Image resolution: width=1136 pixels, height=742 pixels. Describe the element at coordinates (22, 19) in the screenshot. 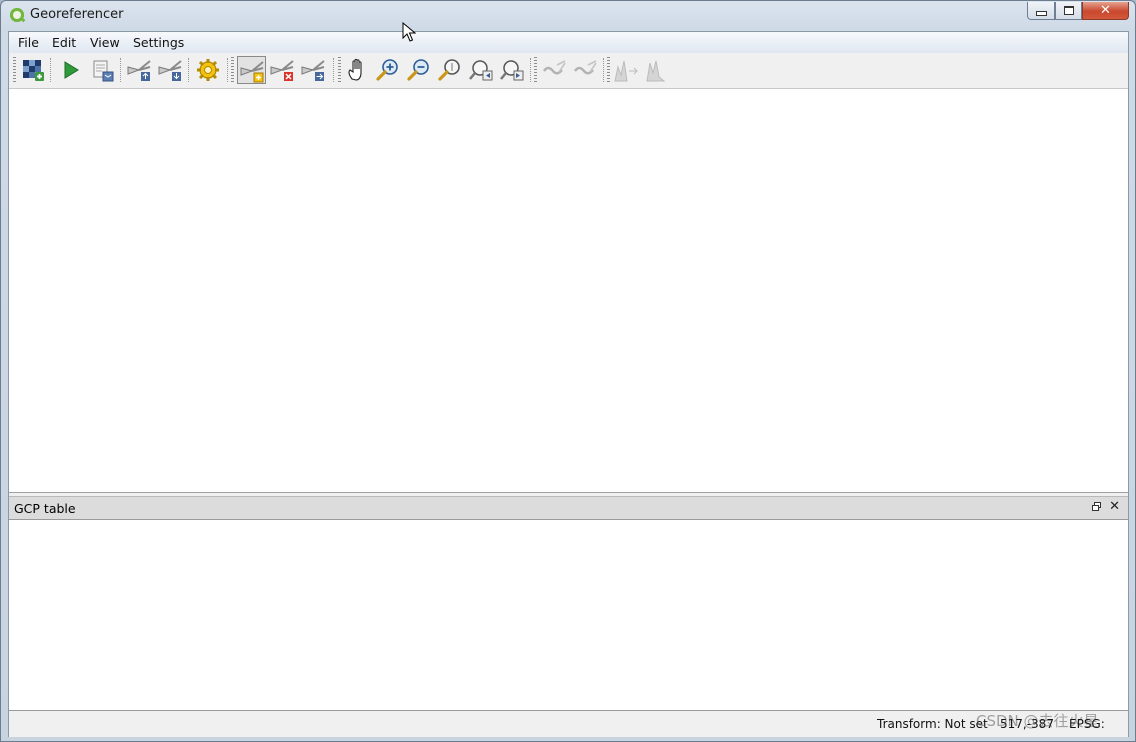

I see `qgis-logo-tail` at that location.